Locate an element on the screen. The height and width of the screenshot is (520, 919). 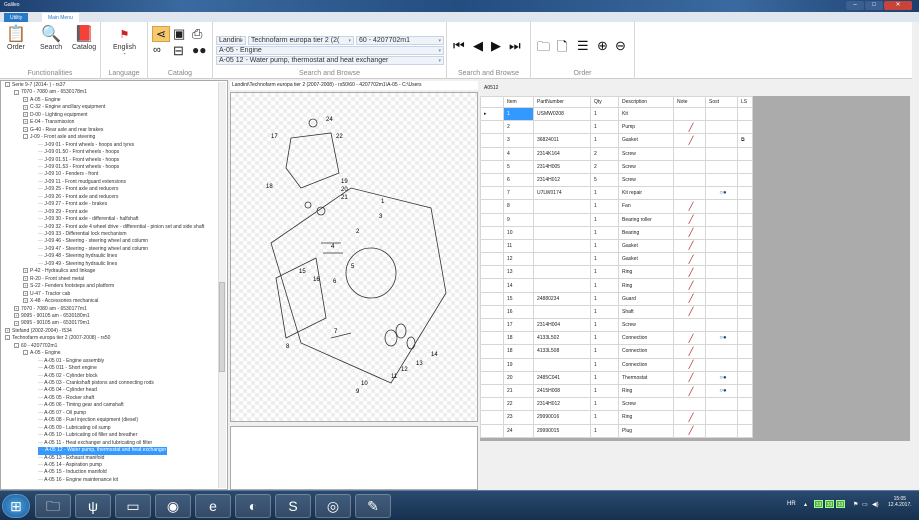
prev-icon: ◀ is located at coordinates (478, 46).